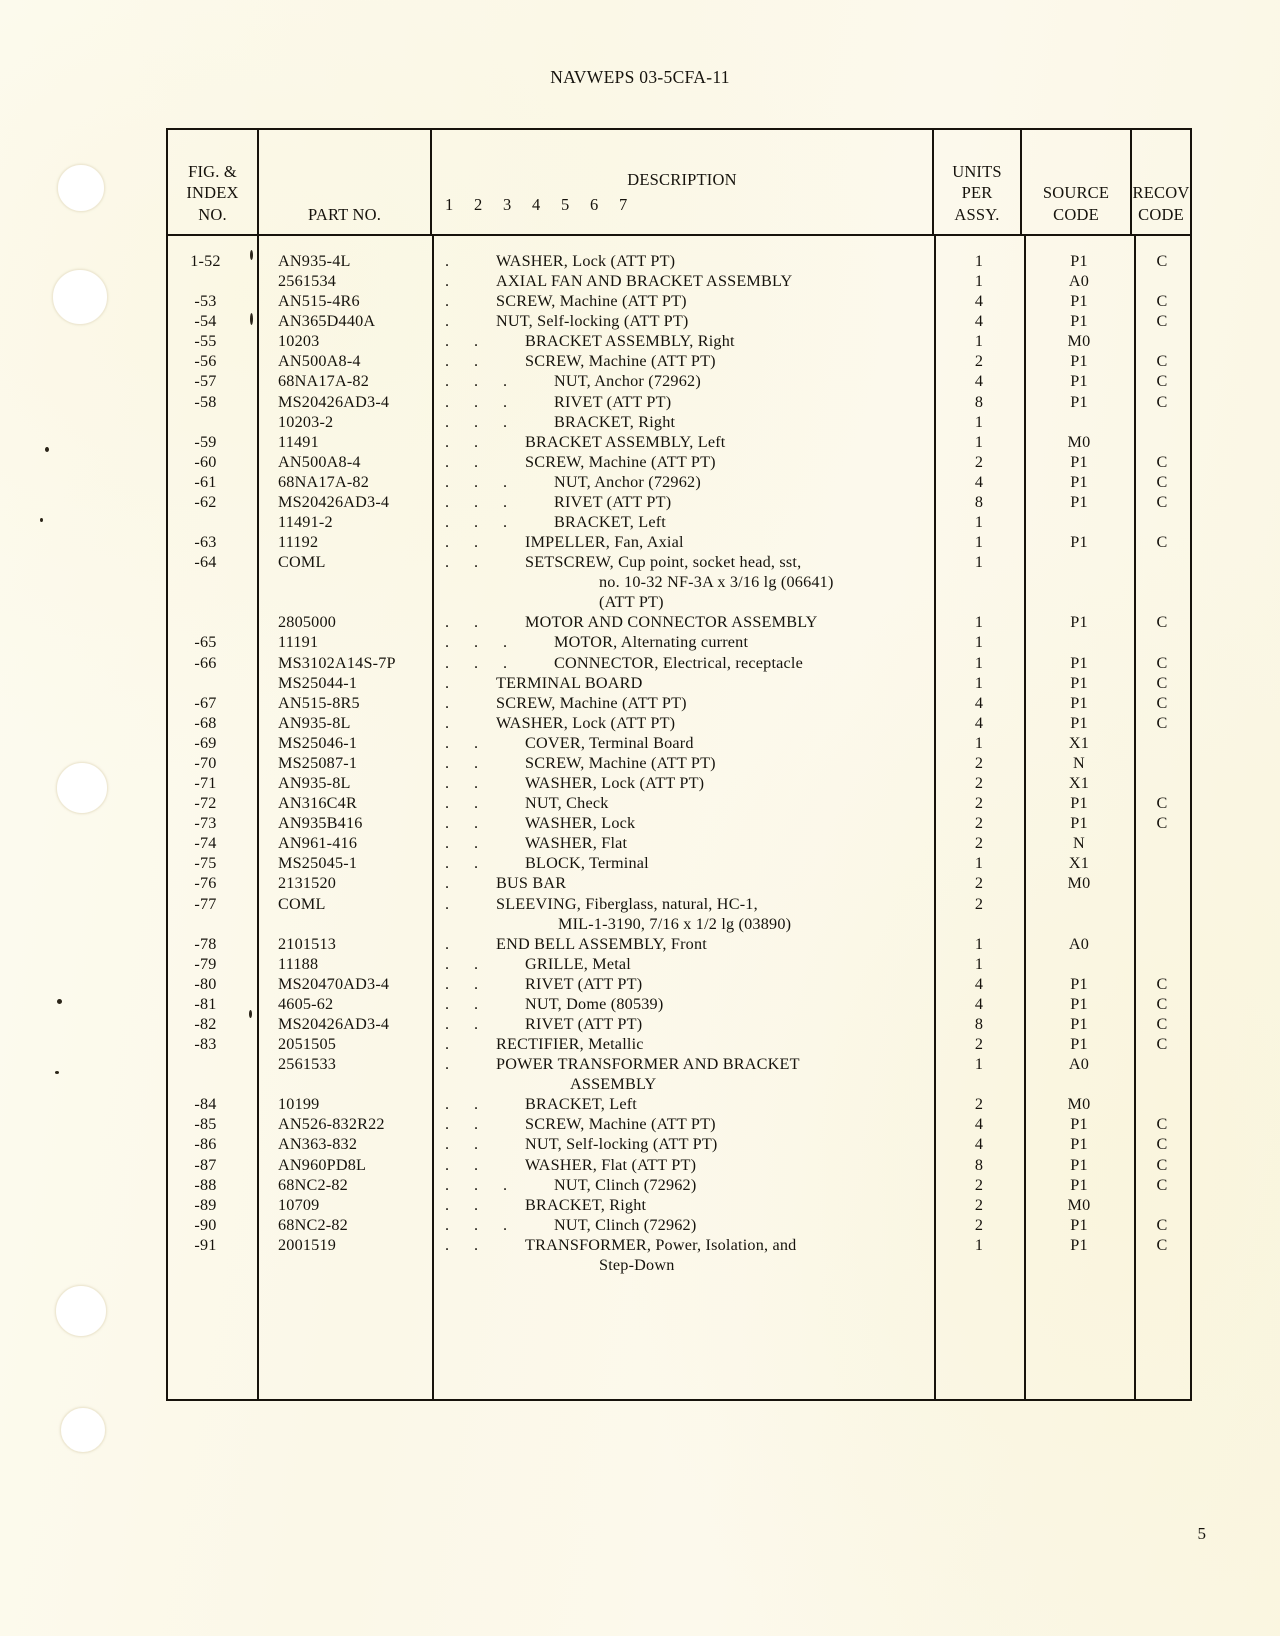 The height and width of the screenshot is (1636, 1280). What do you see at coordinates (679, 602) in the screenshot?
I see `table-row-continuation: (ATT PT)` at bounding box center [679, 602].